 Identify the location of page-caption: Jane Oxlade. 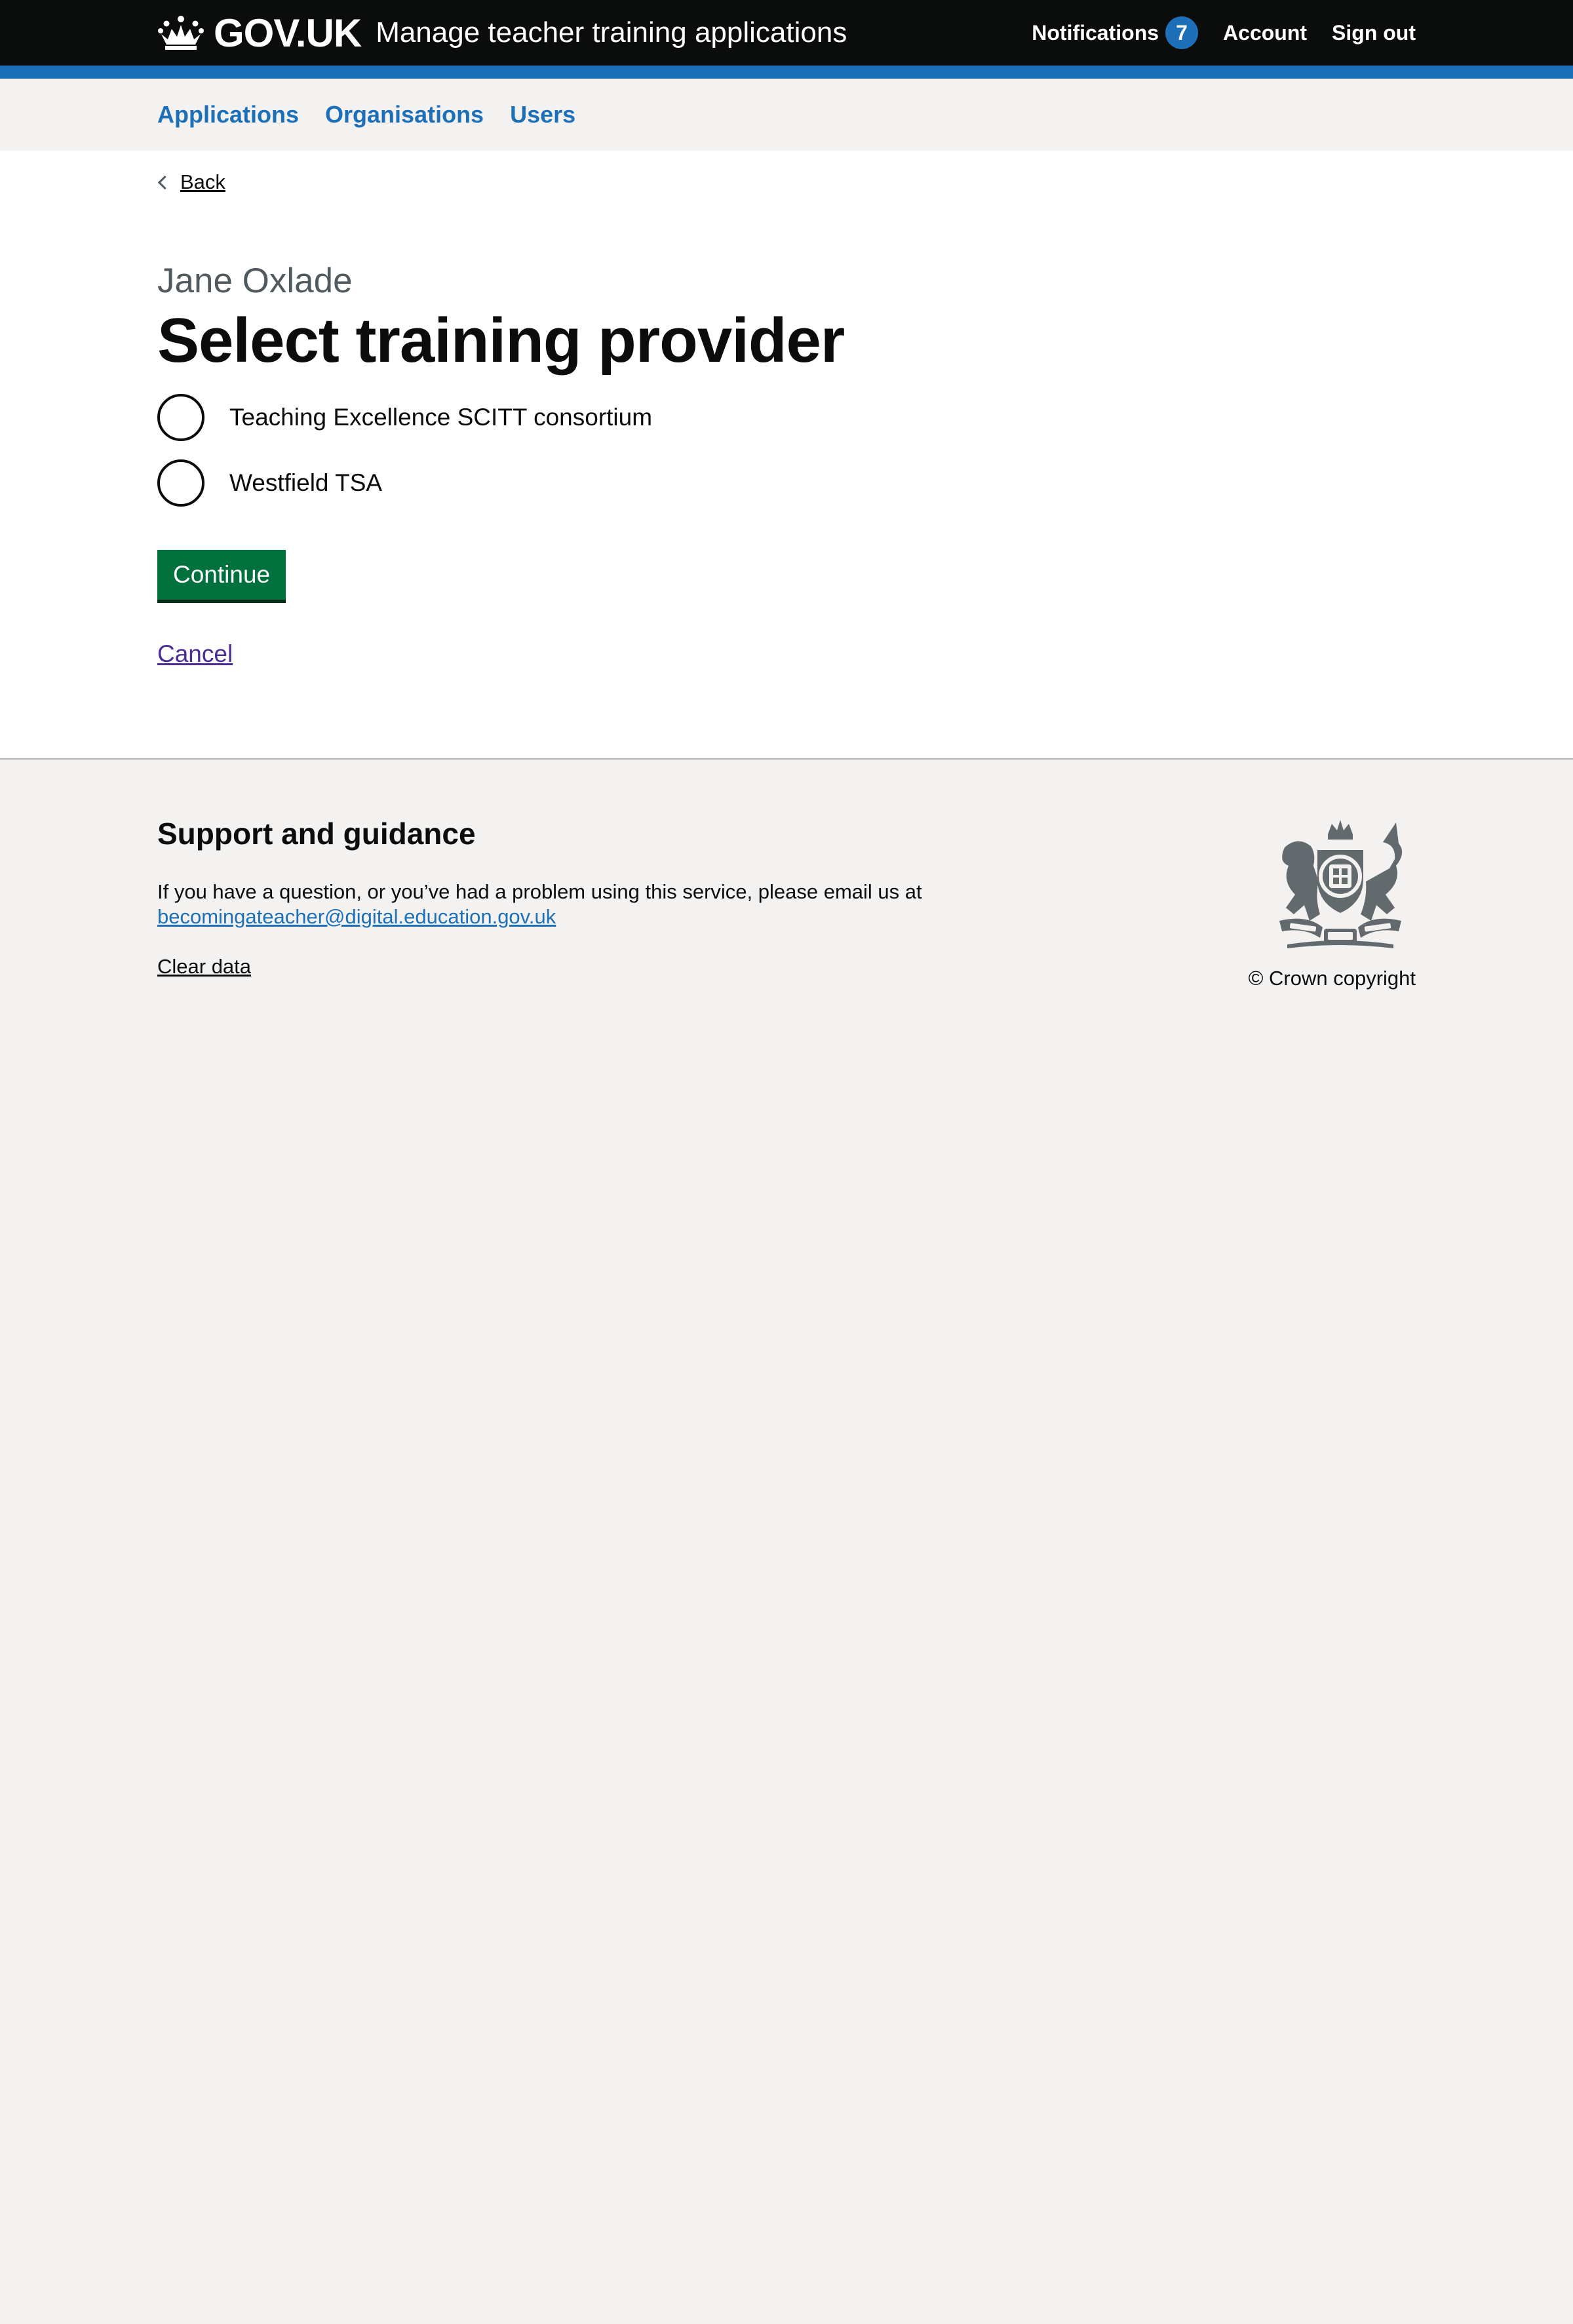
(255, 280).